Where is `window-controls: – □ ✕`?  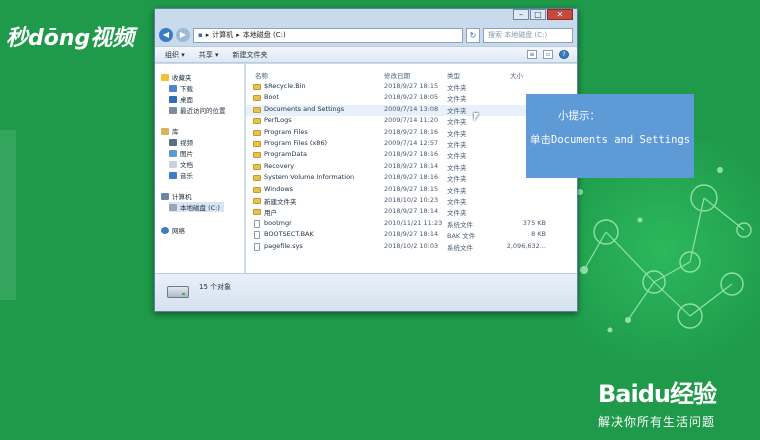
window-controls: – □ ✕ is located at coordinates (543, 14).